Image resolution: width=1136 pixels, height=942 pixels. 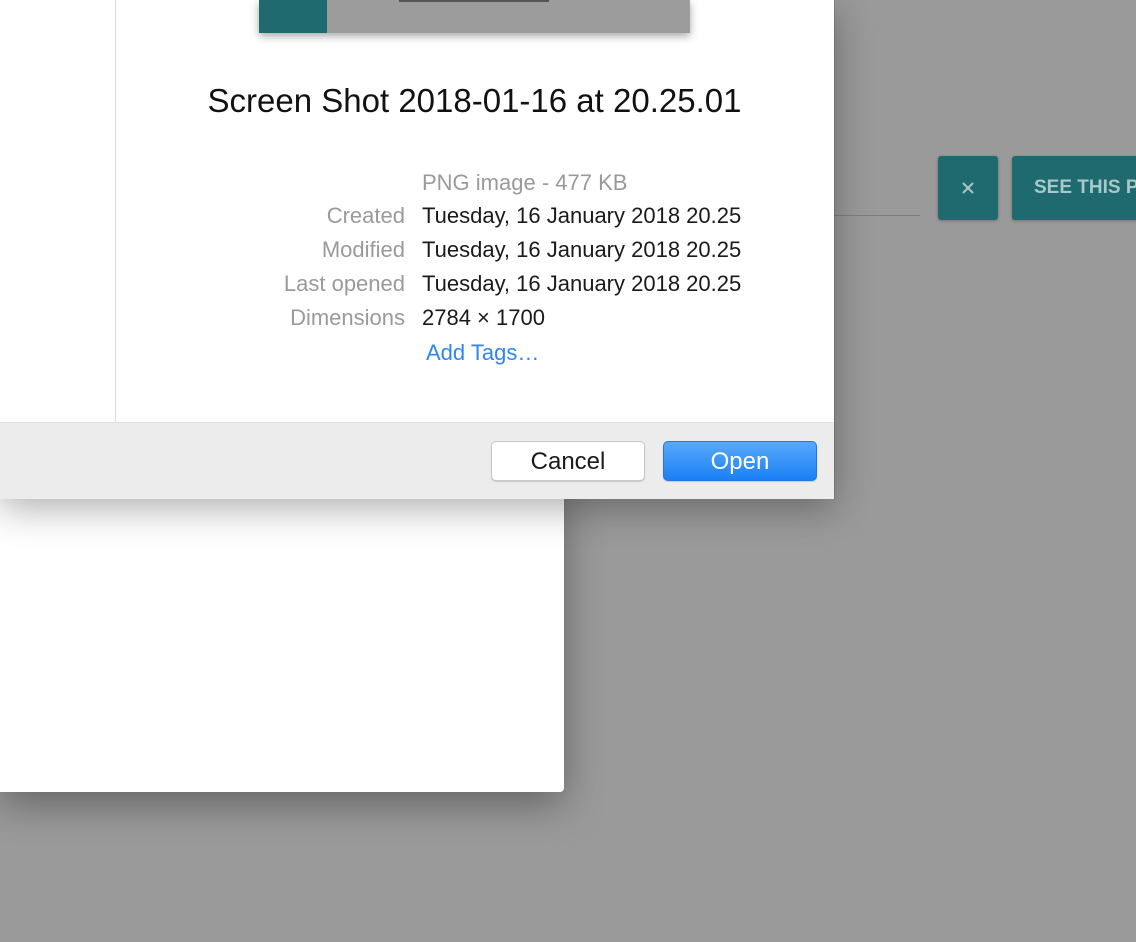 What do you see at coordinates (525, 182) in the screenshot?
I see `file-kind: PNG image - 477 KB` at bounding box center [525, 182].